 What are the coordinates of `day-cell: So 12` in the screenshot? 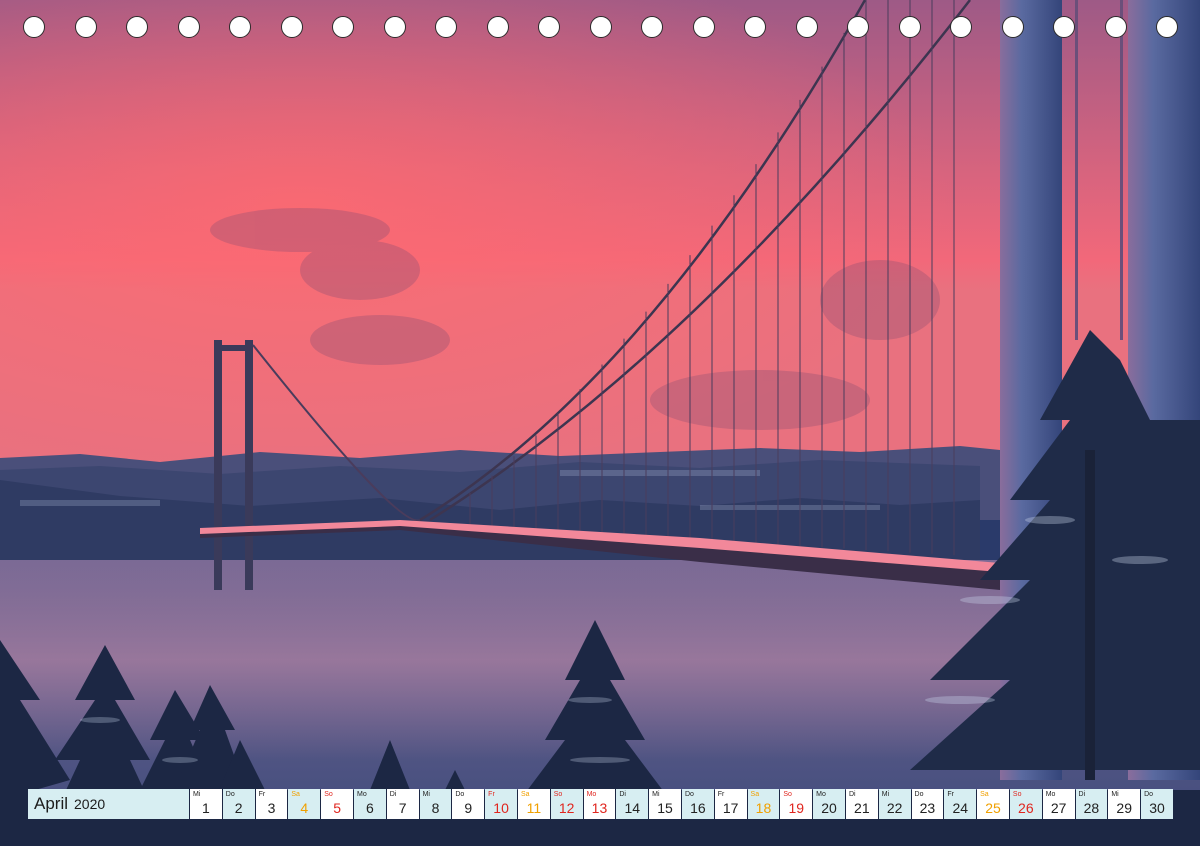 It's located at (566, 804).